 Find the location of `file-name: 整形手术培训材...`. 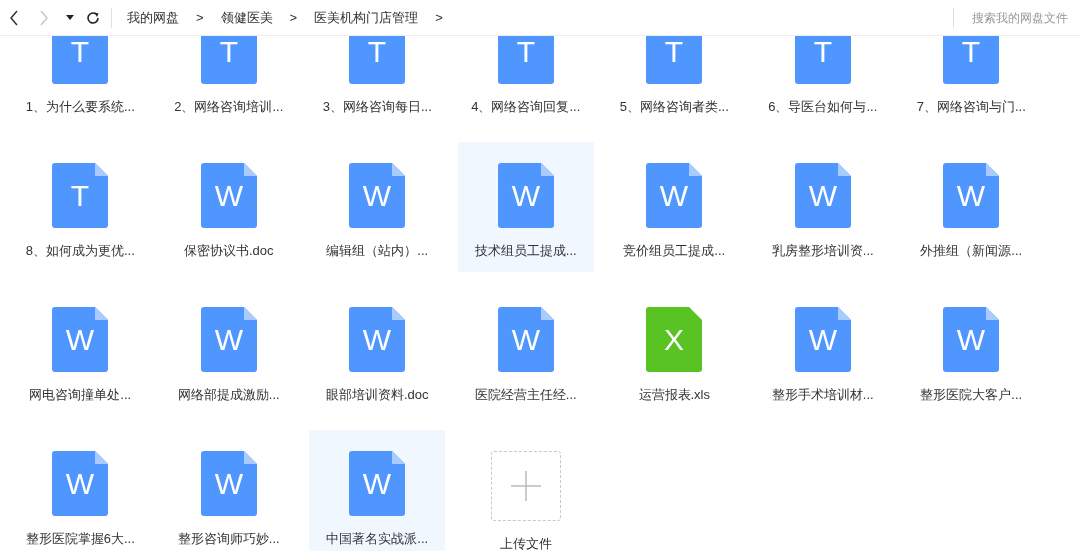

file-name: 整形手术培训材... is located at coordinates (822, 395).